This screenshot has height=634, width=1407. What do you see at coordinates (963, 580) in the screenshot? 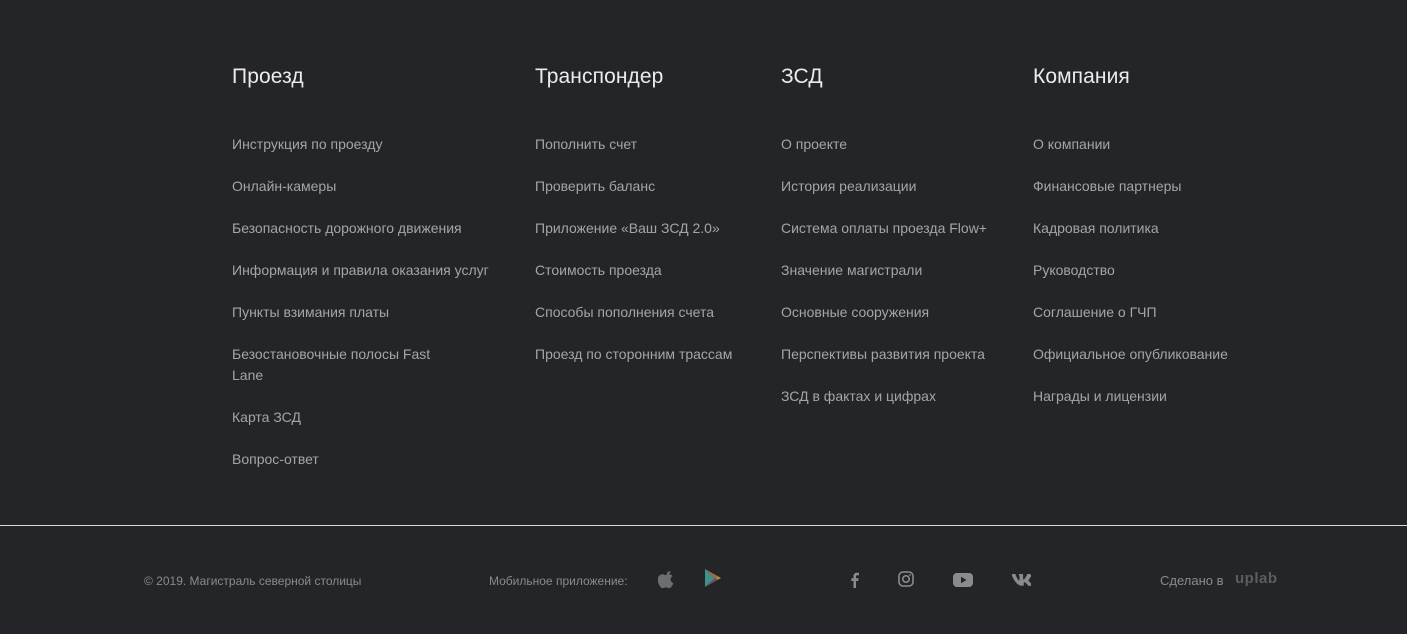
I see `youtube-icon` at bounding box center [963, 580].